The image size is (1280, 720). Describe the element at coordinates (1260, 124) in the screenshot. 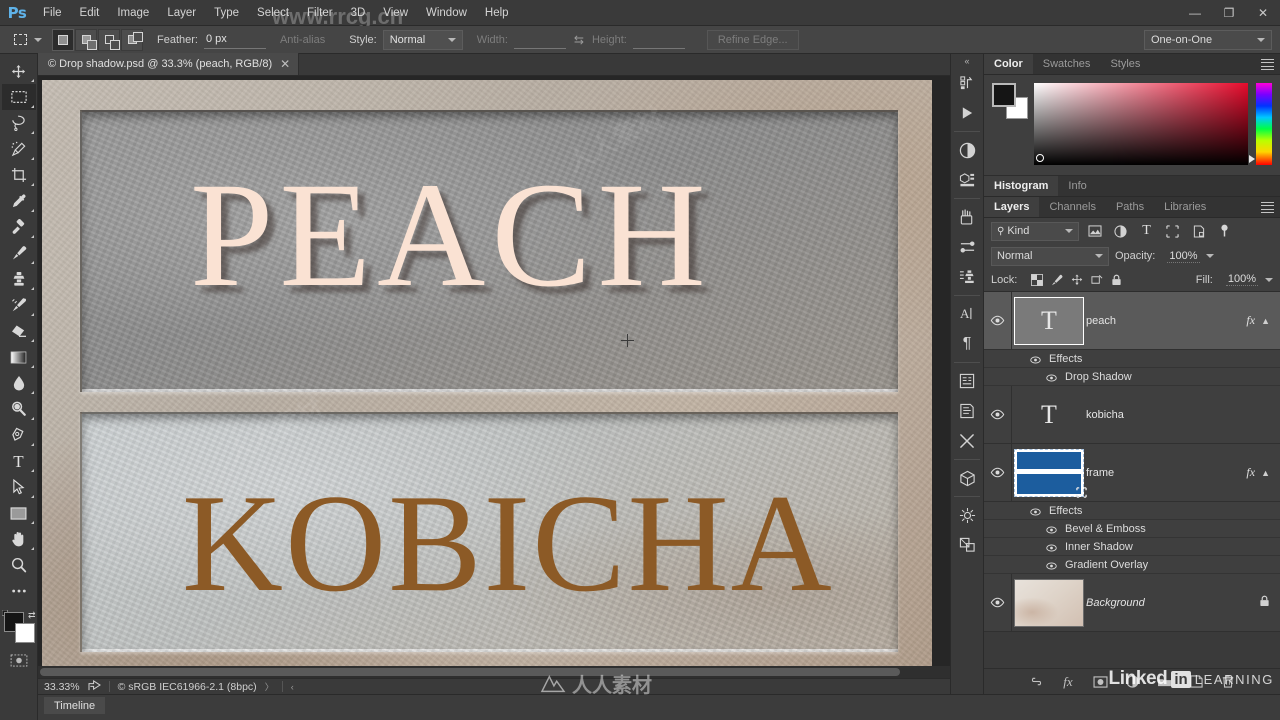

I see `hue-slider` at that location.